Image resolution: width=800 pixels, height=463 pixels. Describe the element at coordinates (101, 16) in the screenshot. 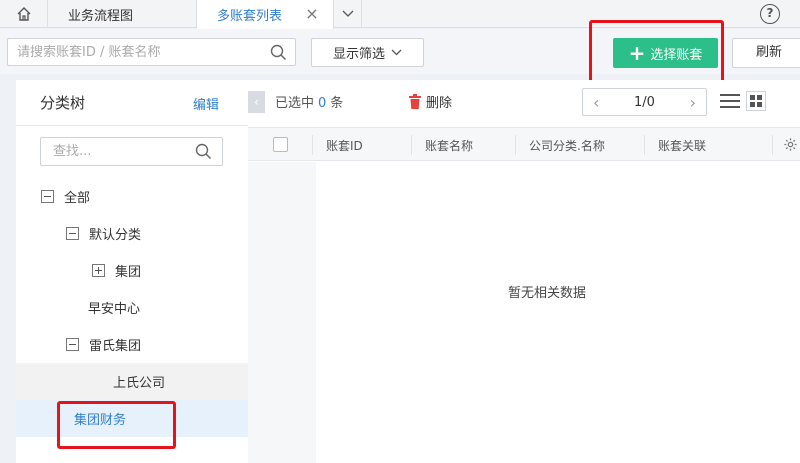

I see `tab-label: 业务流程图` at that location.